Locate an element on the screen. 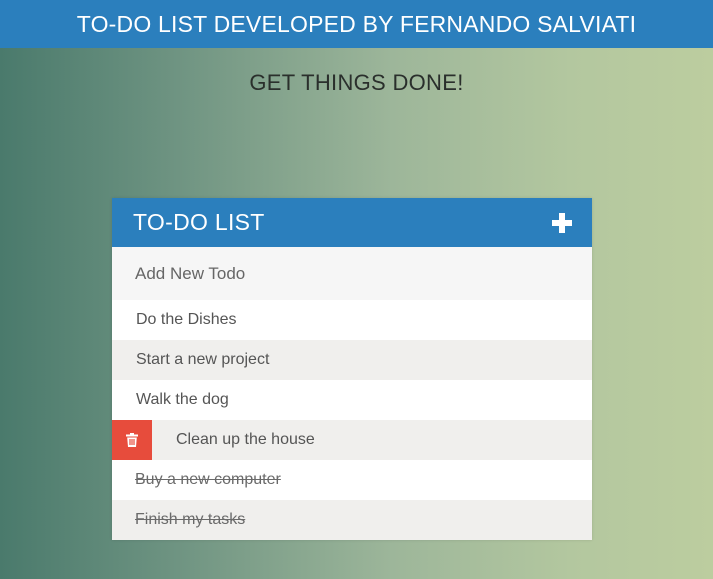 Image resolution: width=713 pixels, height=579 pixels. todo-item: Start a new project is located at coordinates (352, 360).